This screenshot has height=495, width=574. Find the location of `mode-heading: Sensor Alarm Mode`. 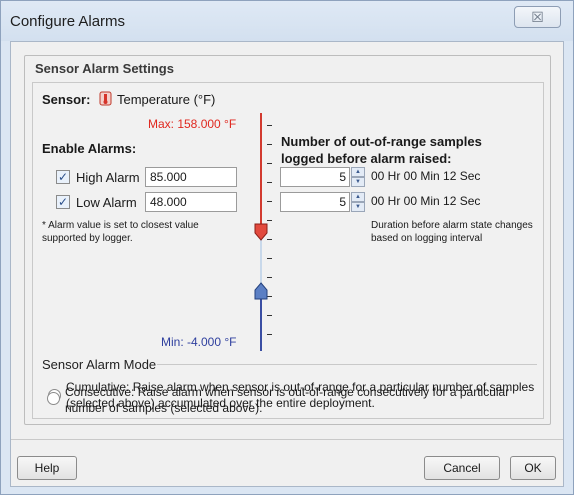

mode-heading: Sensor Alarm Mode is located at coordinates (99, 364).